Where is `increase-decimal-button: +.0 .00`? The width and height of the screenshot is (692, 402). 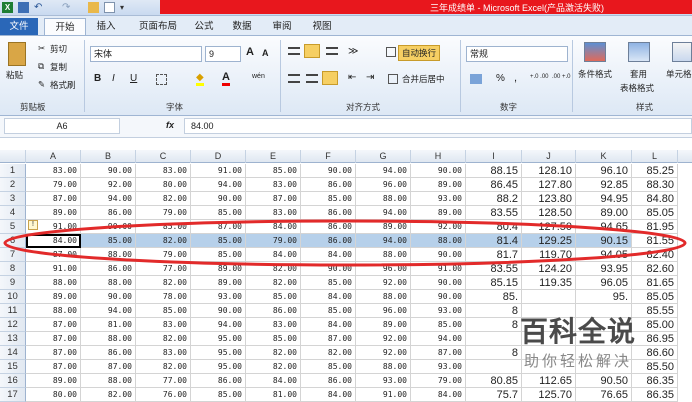
increase-decimal-button: +.0 .00 is located at coordinates (539, 77).